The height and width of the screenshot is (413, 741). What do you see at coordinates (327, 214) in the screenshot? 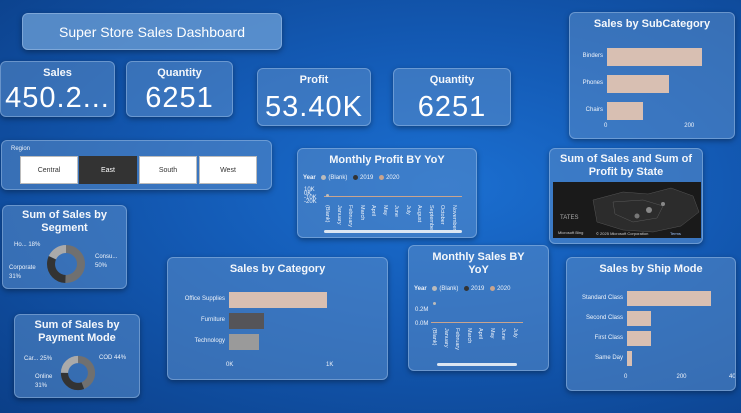
I see `x-tick-label: (Blank)` at bounding box center [327, 214].